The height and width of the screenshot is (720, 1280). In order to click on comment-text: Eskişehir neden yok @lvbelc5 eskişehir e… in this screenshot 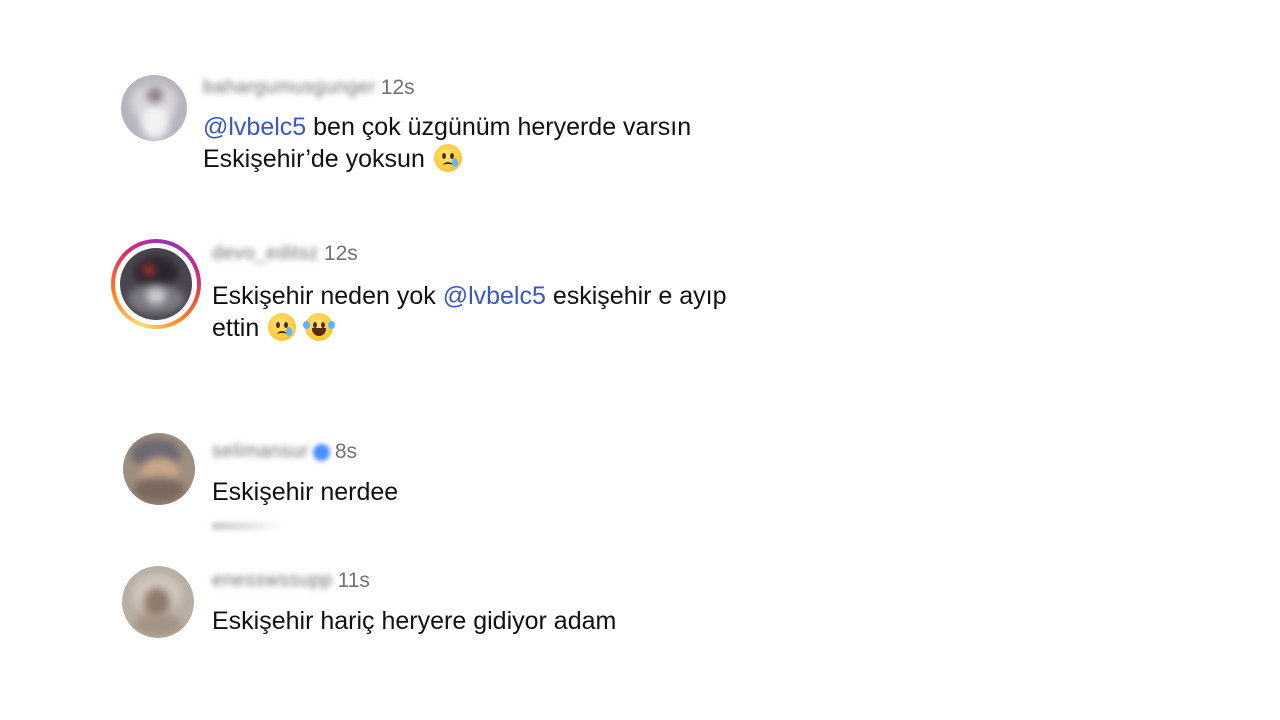, I will do `click(469, 312)`.